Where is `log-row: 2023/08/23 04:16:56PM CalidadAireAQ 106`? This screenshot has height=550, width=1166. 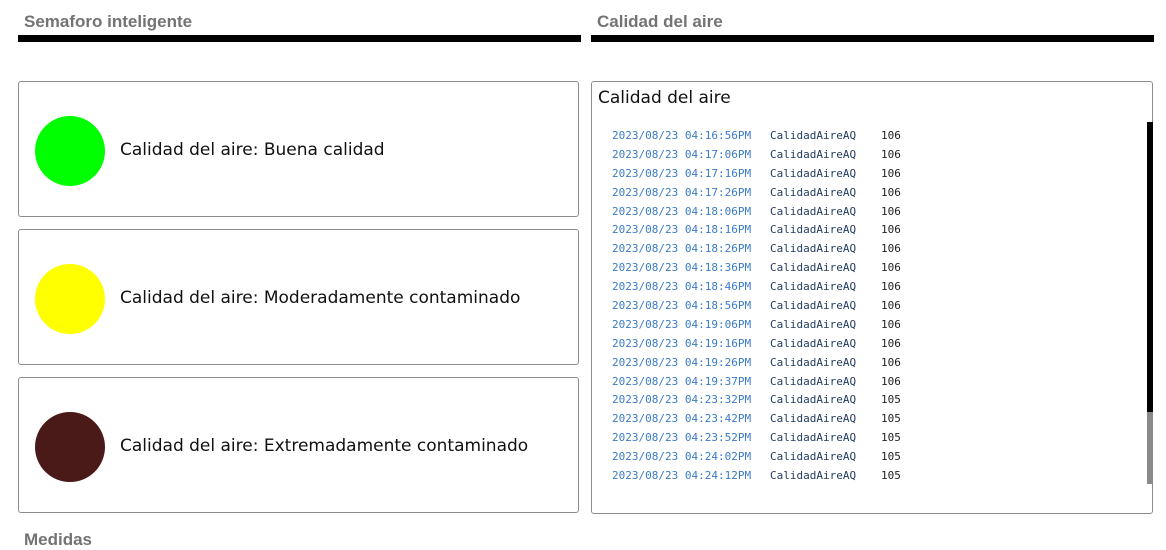
log-row: 2023/08/23 04:16:56PM CalidadAireAQ 106 is located at coordinates (756, 136).